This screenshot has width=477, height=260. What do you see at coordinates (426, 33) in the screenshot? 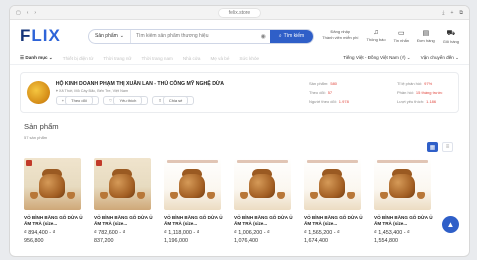
I see `order-icon: ▤` at bounding box center [426, 33].